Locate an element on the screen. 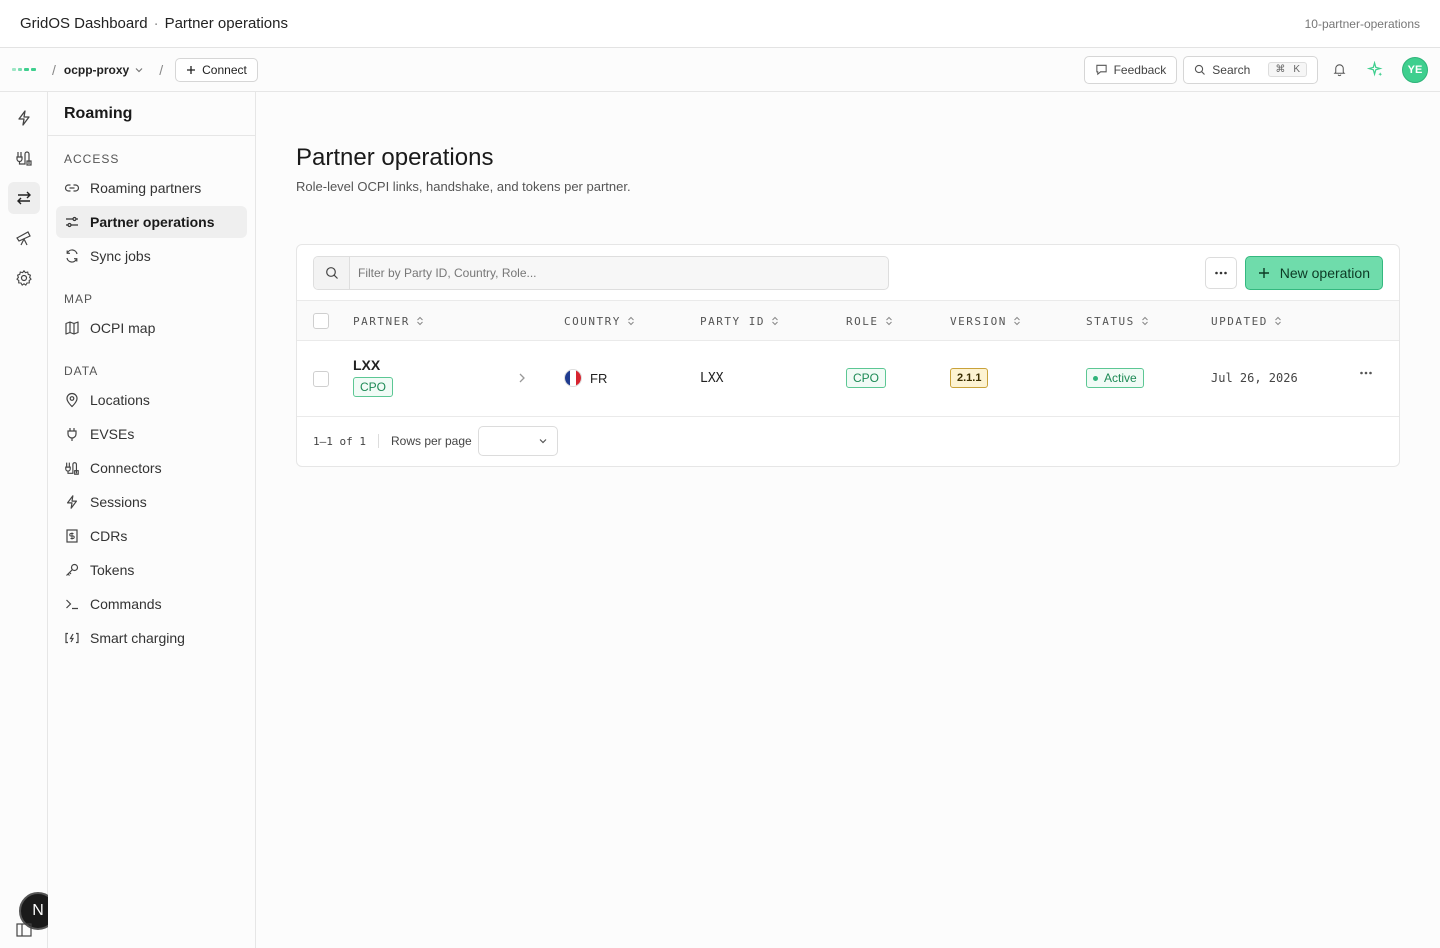 The height and width of the screenshot is (948, 1440). updated-date: Jul 26, 2026 is located at coordinates (1254, 378).